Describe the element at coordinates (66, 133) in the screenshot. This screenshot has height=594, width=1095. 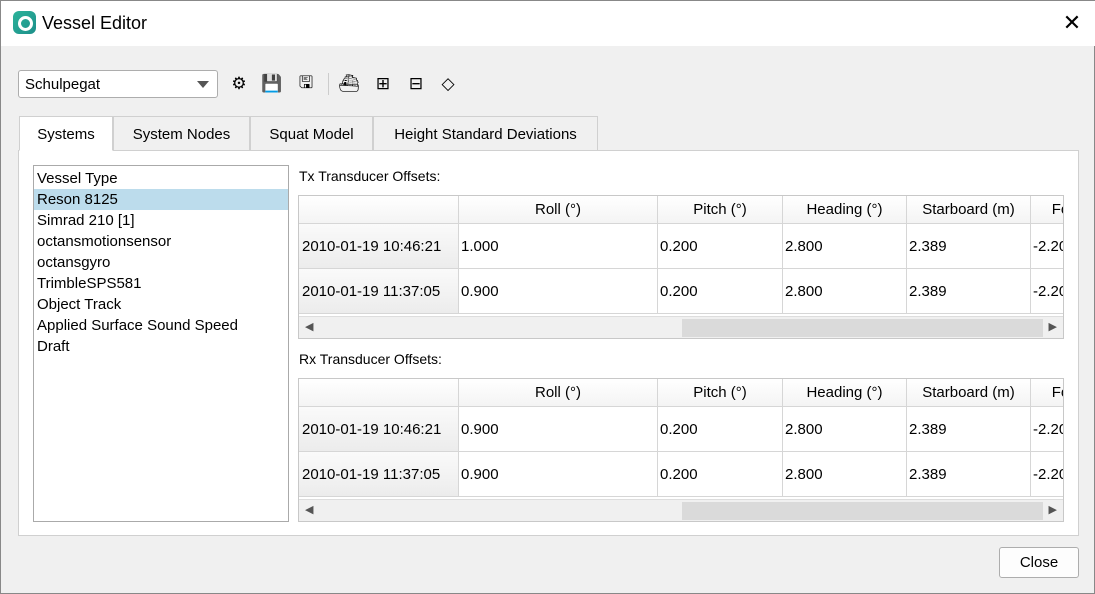
I see `tab-systems: Systems` at that location.